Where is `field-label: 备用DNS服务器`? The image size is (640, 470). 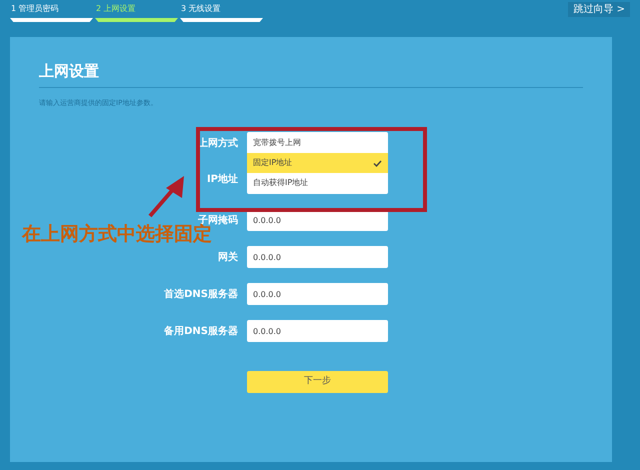 field-label: 备用DNS服务器 is located at coordinates (200, 331).